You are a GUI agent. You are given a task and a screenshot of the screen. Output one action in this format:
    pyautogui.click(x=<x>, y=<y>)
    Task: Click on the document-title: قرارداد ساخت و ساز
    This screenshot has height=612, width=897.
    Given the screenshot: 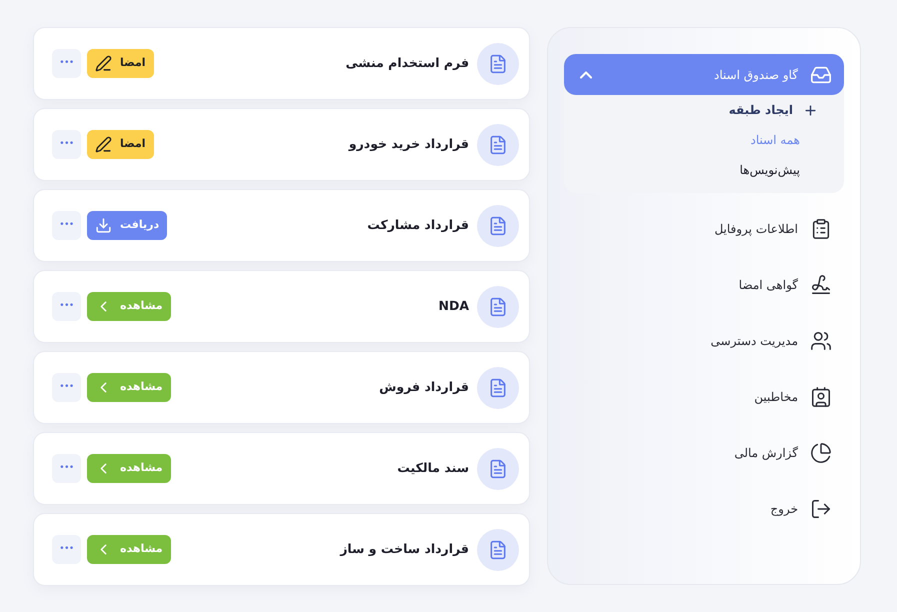 What is the action you would take?
    pyautogui.click(x=404, y=549)
    